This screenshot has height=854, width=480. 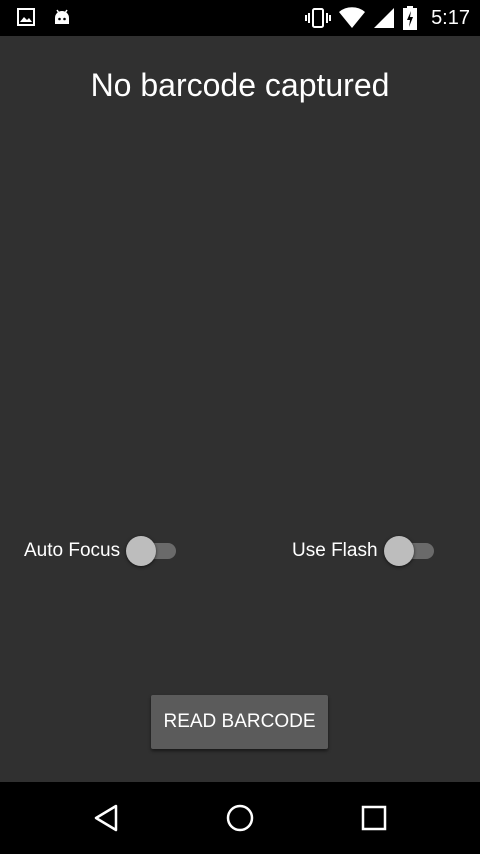 I want to click on status-bar: 5:17, so click(x=240, y=18).